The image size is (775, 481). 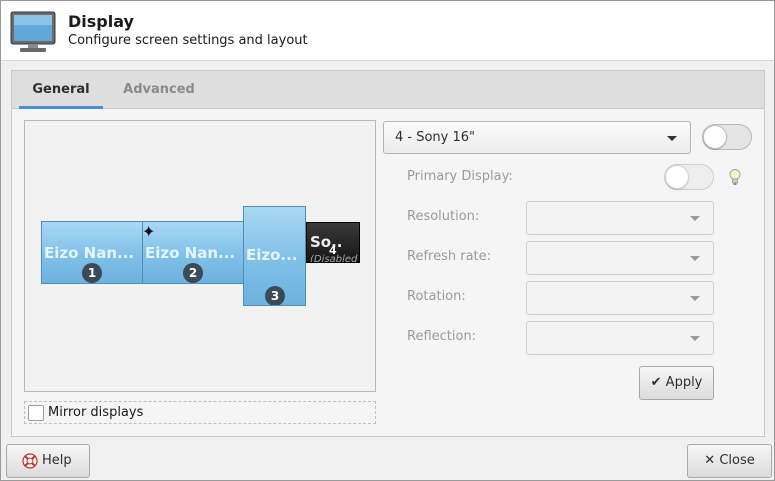 I want to click on rotation-select, so click(x=620, y=298).